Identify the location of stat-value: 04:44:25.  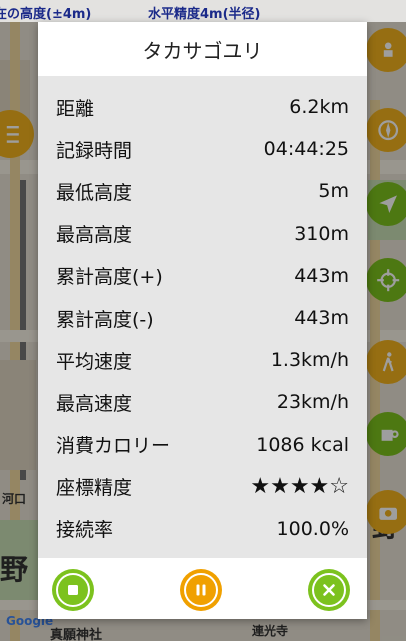
(306, 149).